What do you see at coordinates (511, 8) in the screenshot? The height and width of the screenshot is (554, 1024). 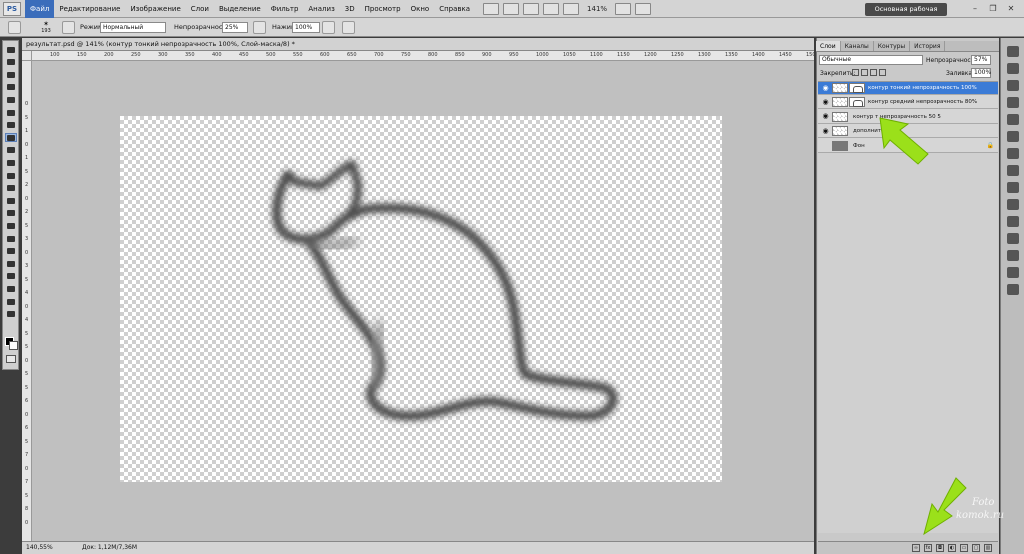 I see `minibridge-icon` at bounding box center [511, 8].